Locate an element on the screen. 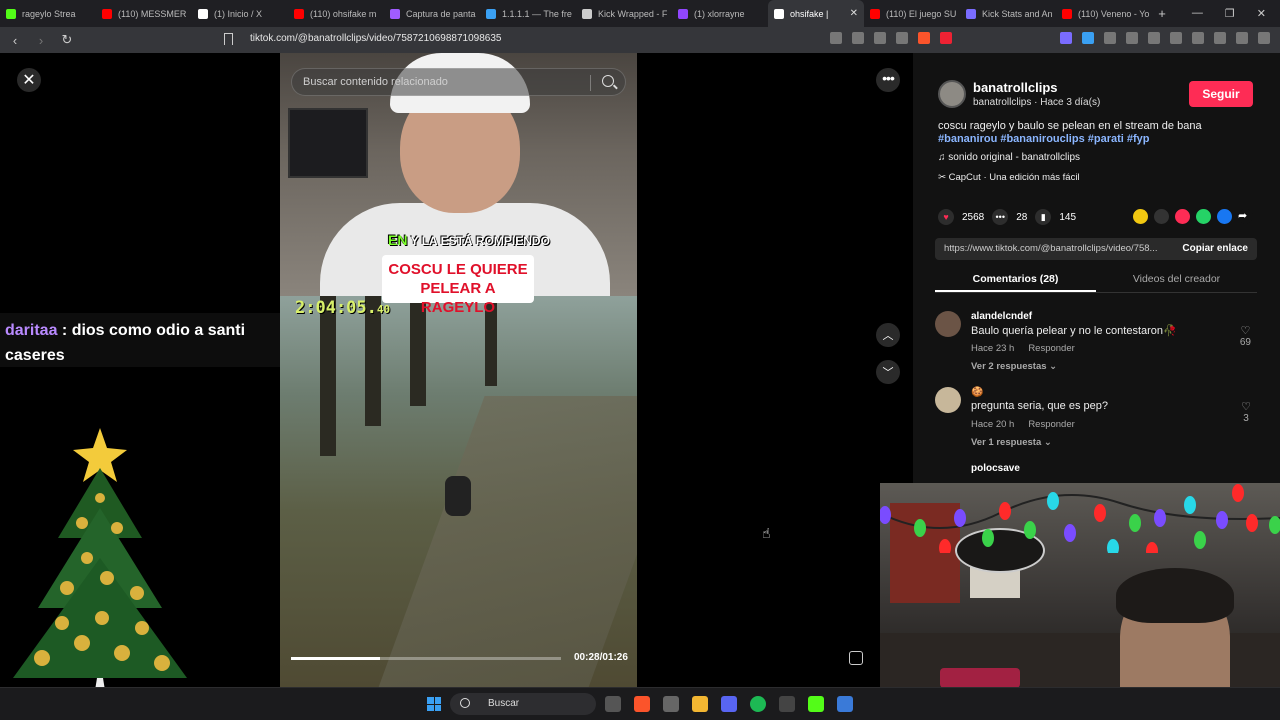 The image size is (1280, 720). creator-username: banatrollclips is located at coordinates (1015, 87).